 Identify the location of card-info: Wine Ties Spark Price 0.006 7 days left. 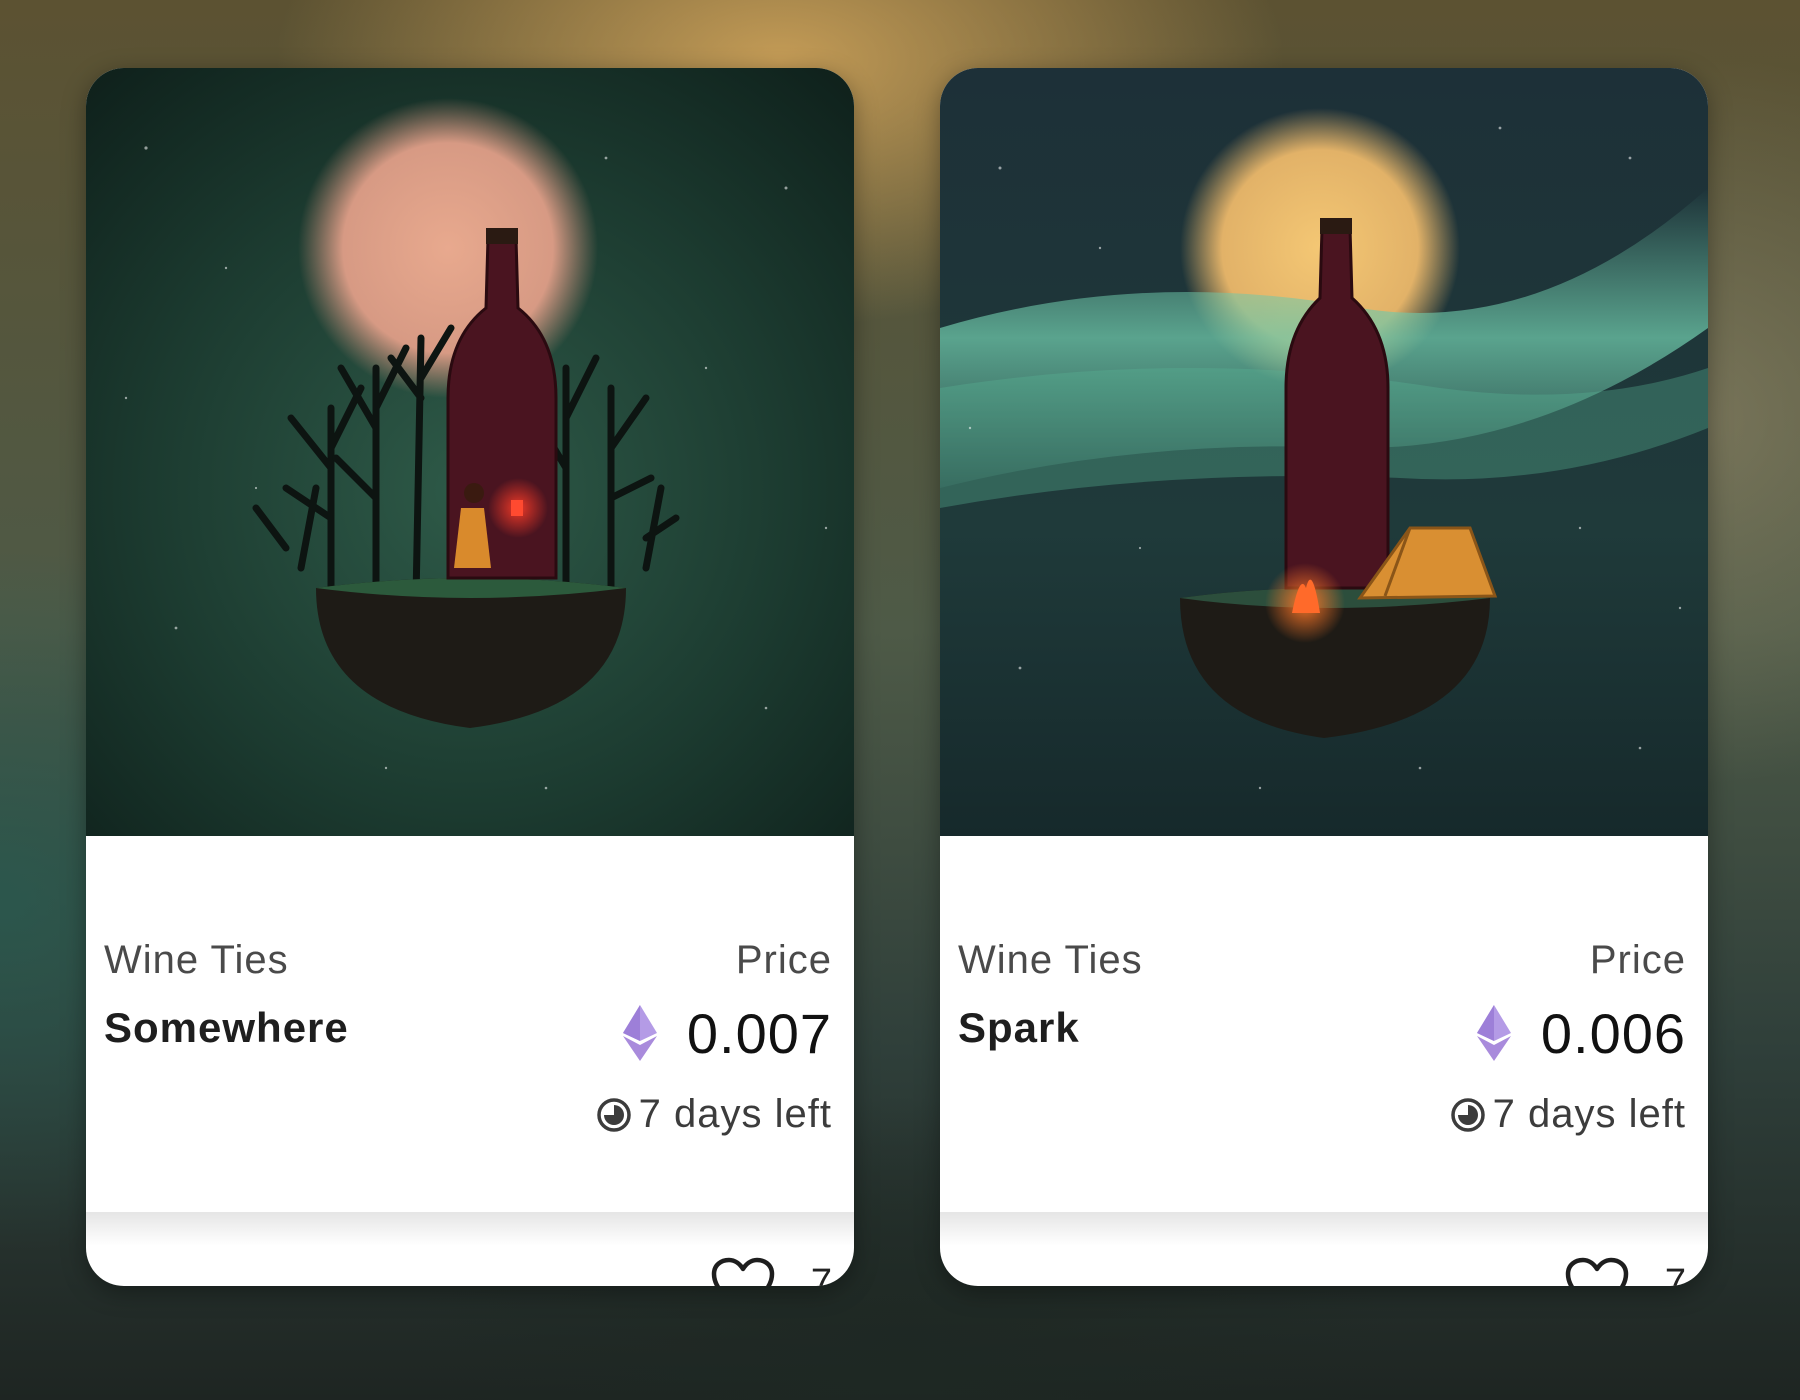
(1324, 1025).